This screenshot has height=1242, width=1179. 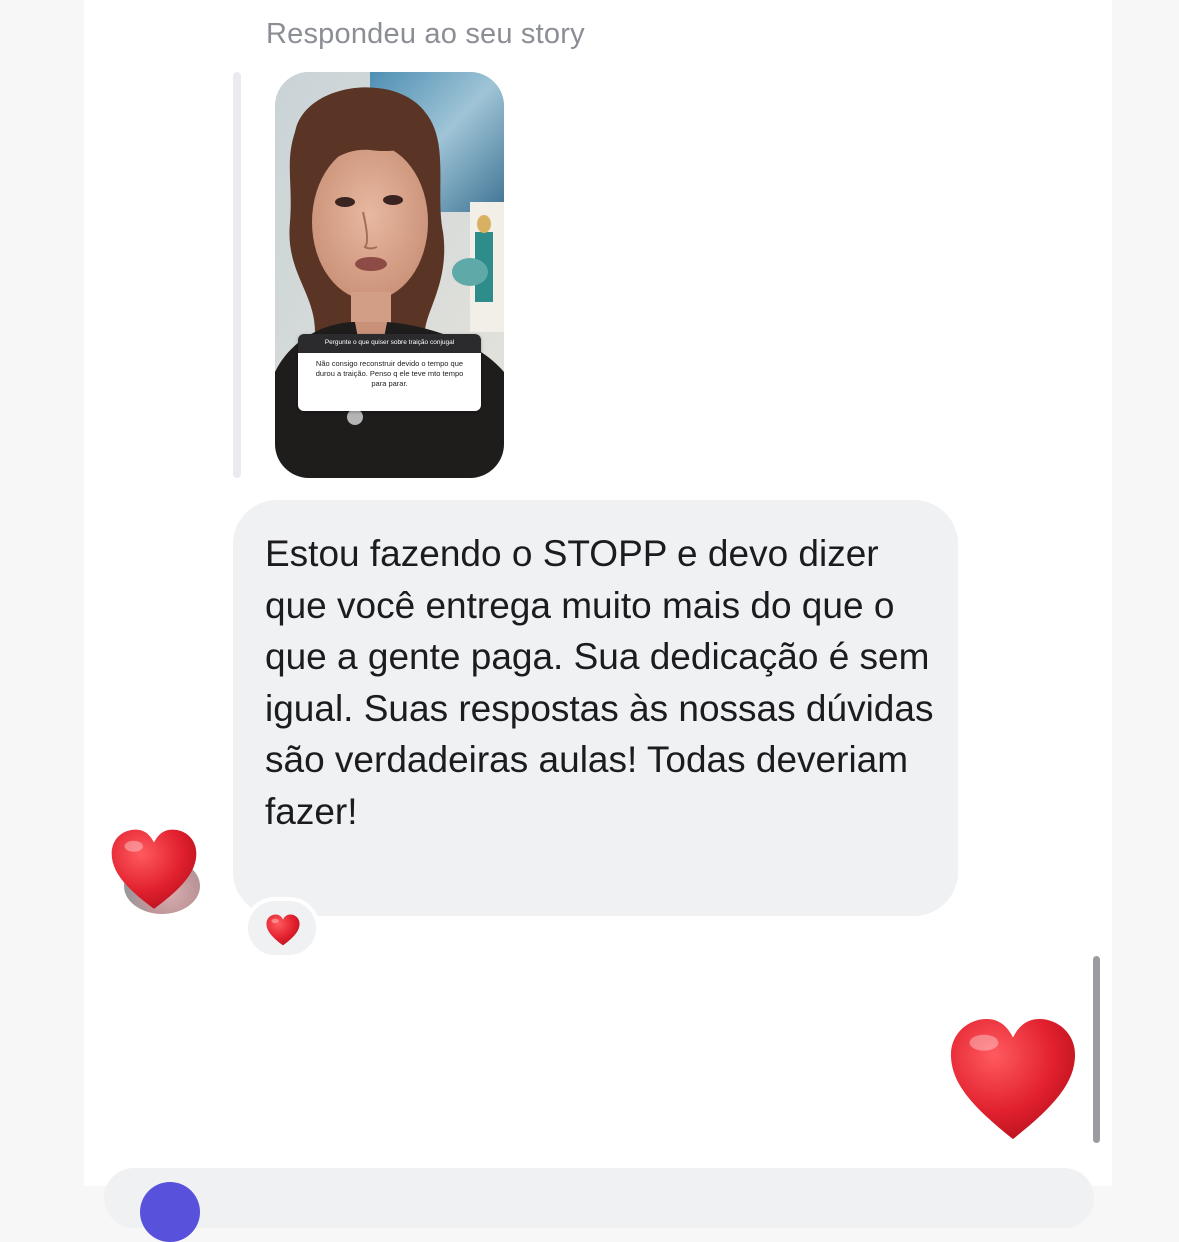 I want to click on message-reaction, so click(x=282, y=928).